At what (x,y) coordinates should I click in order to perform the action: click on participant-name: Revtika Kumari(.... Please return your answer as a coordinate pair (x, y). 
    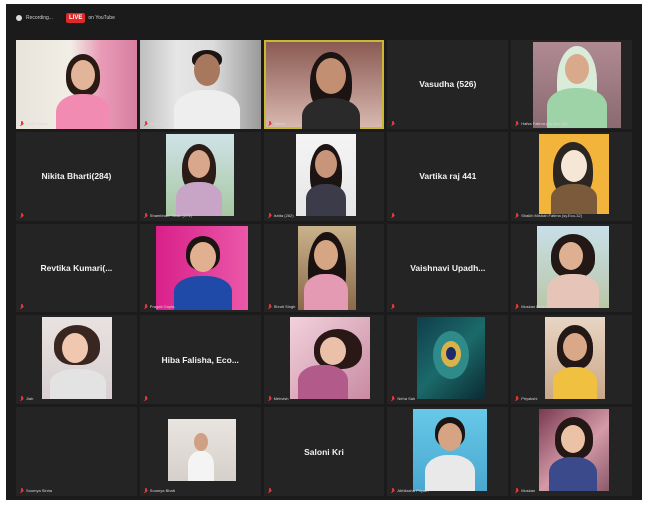
    Looking at the image, I should click on (76, 267).